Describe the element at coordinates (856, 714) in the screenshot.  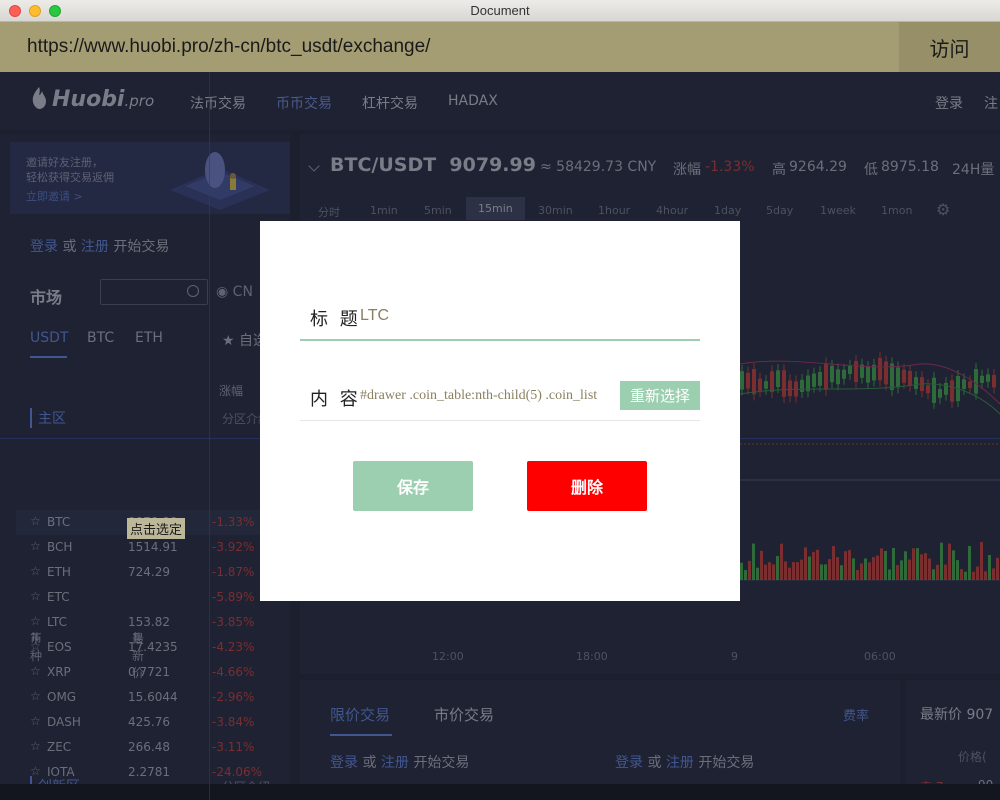
I see `fee-rate-link: 费率` at that location.